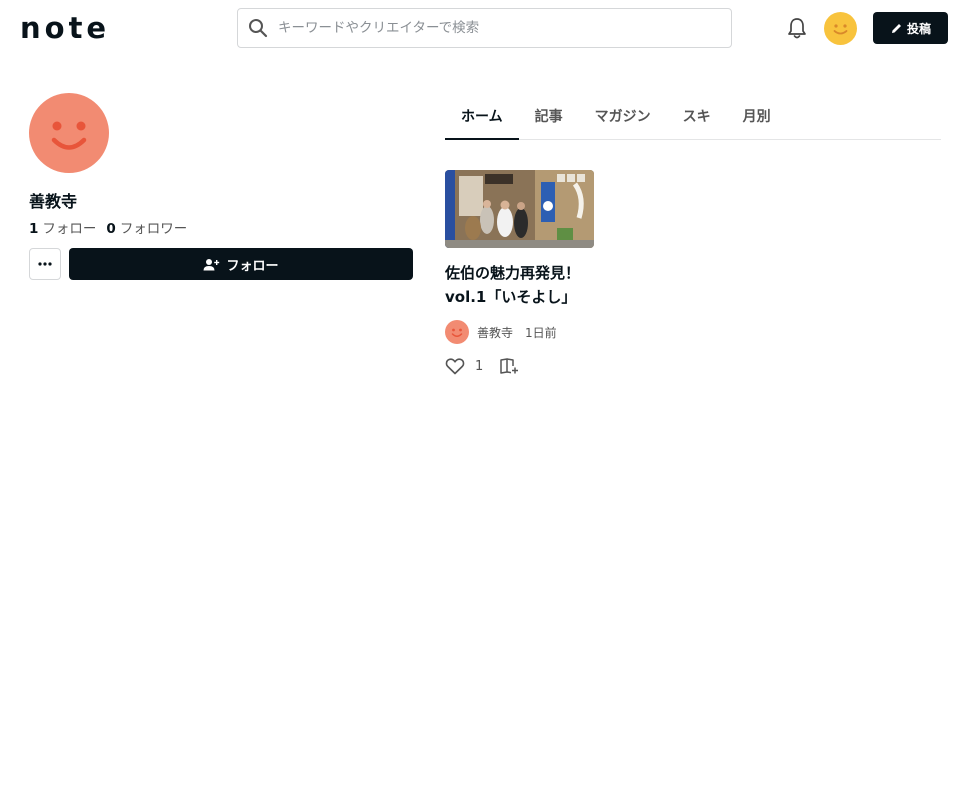  What do you see at coordinates (258, 28) in the screenshot?
I see `search-icon` at bounding box center [258, 28].